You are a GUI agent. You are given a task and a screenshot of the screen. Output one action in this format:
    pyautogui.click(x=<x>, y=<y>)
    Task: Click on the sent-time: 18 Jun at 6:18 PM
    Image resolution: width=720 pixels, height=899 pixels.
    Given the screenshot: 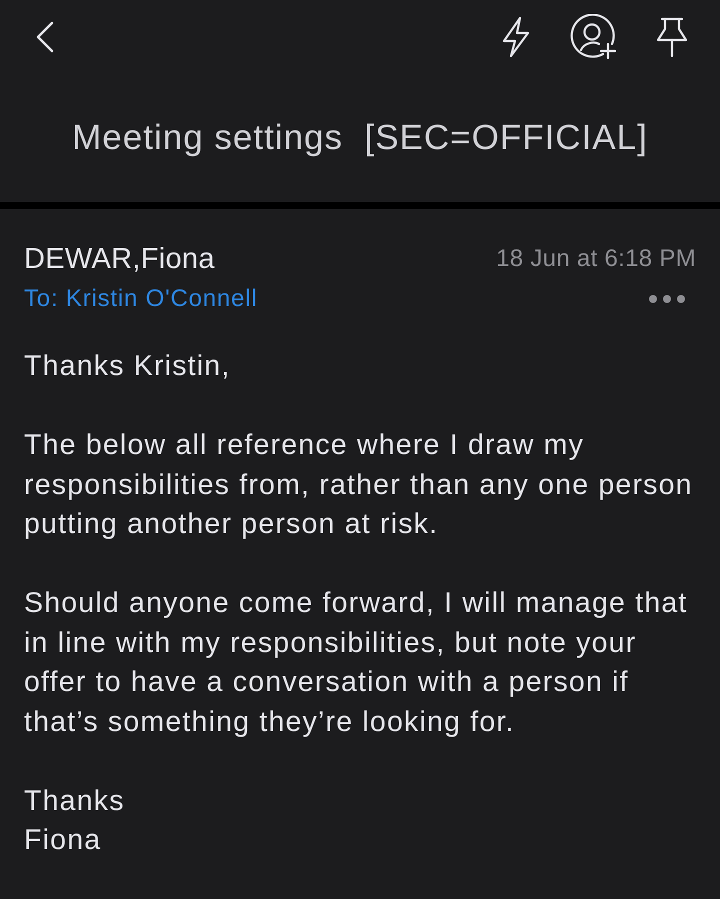 What is the action you would take?
    pyautogui.click(x=596, y=259)
    